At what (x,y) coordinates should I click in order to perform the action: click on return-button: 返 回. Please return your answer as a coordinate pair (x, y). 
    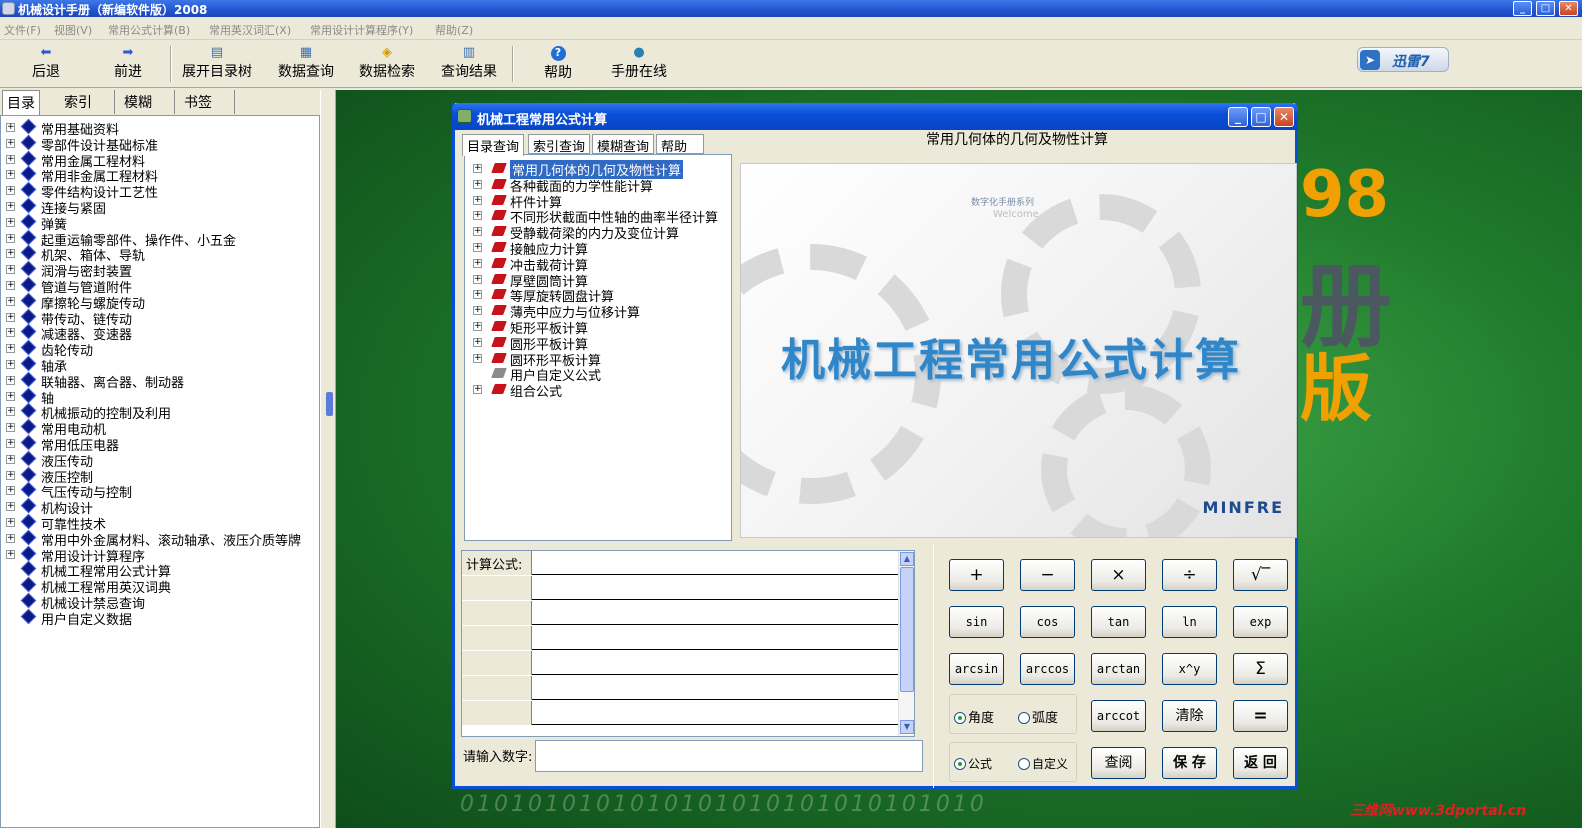
    Looking at the image, I should click on (1260, 763).